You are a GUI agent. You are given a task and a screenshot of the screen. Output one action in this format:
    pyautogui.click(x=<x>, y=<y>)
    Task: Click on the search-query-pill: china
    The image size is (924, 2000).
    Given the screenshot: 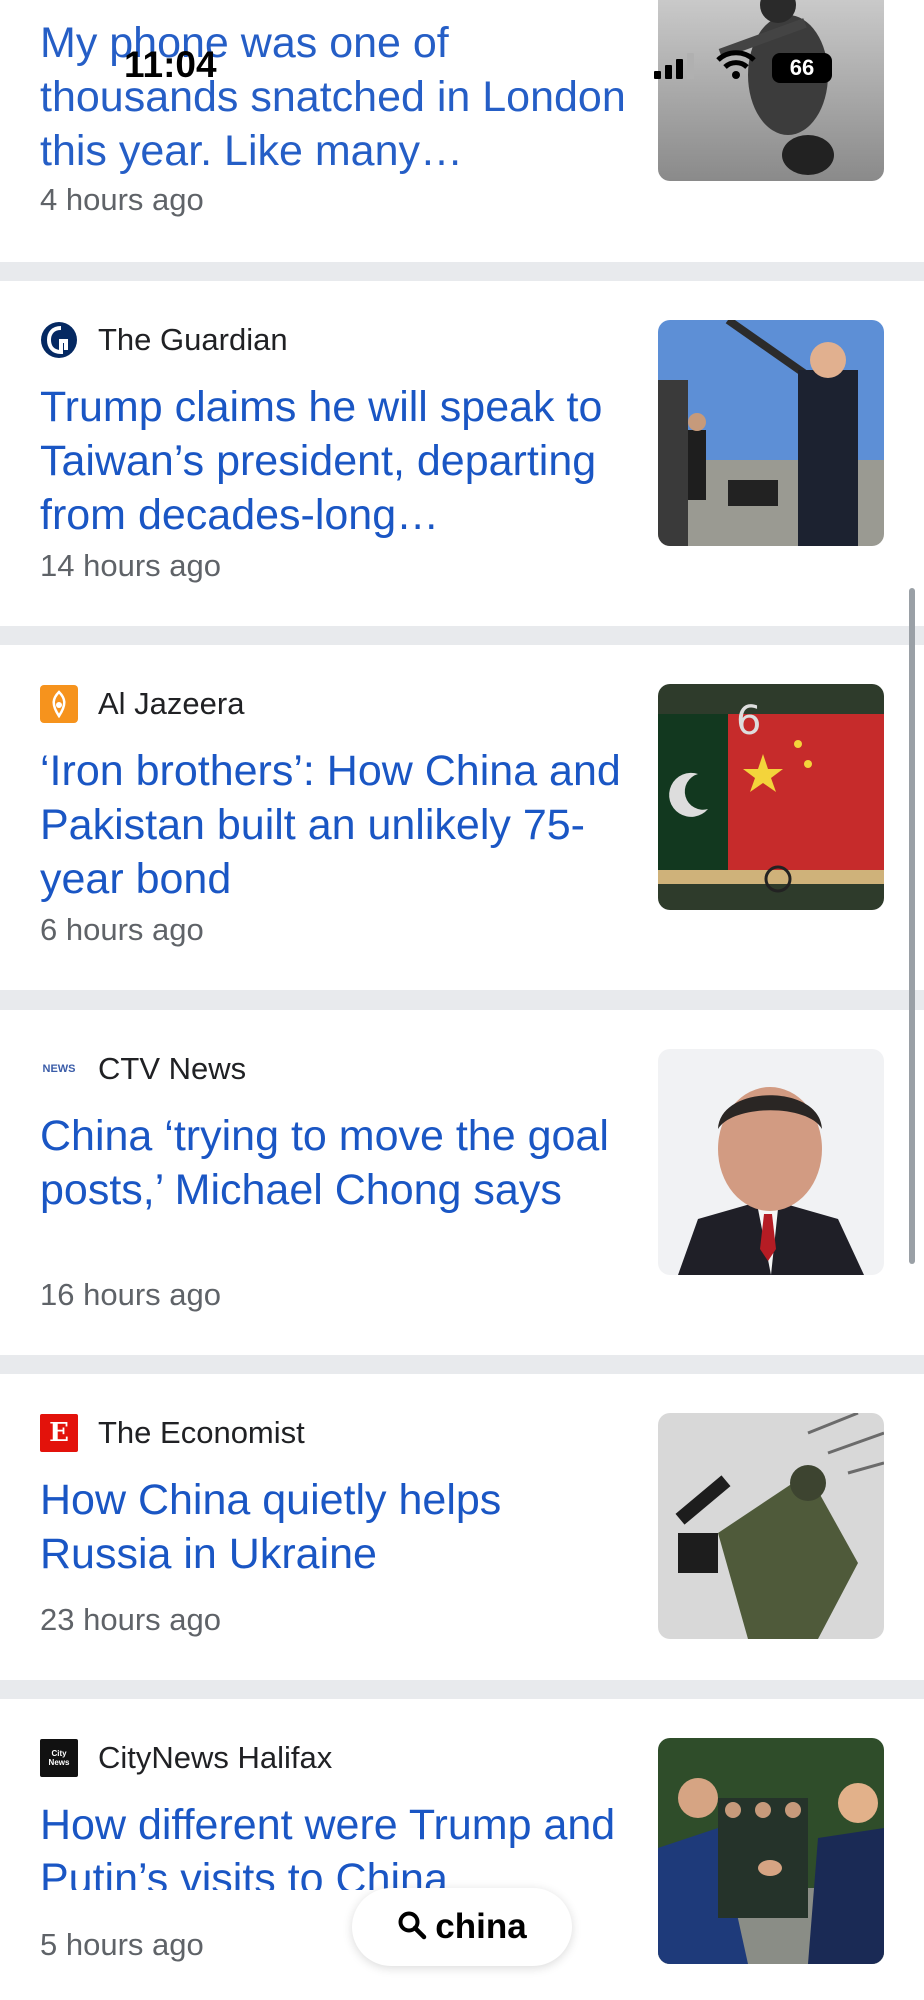 What is the action you would take?
    pyautogui.click(x=462, y=1927)
    